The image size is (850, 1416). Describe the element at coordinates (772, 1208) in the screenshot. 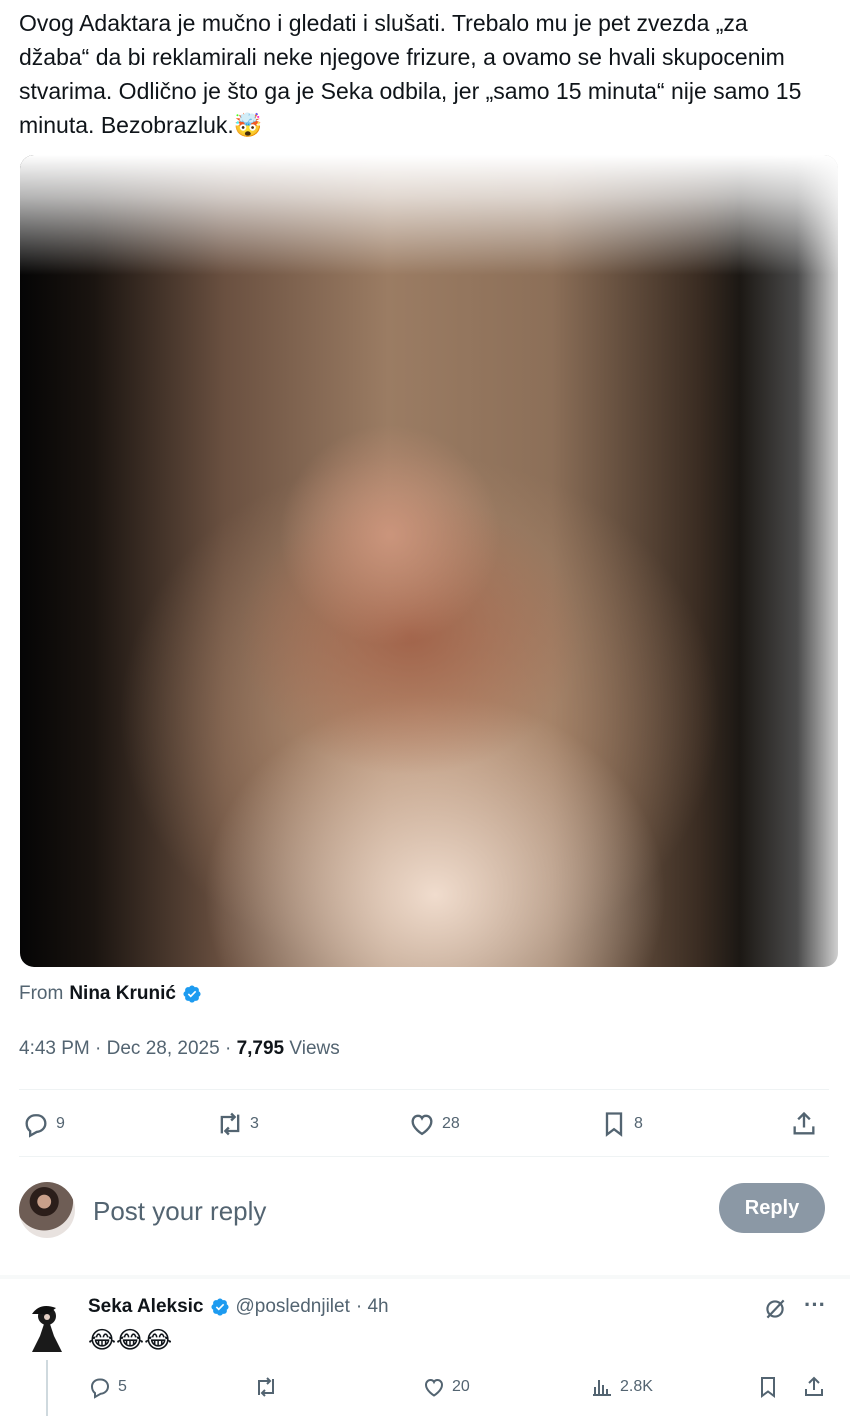

I see `reply-button: Reply` at that location.